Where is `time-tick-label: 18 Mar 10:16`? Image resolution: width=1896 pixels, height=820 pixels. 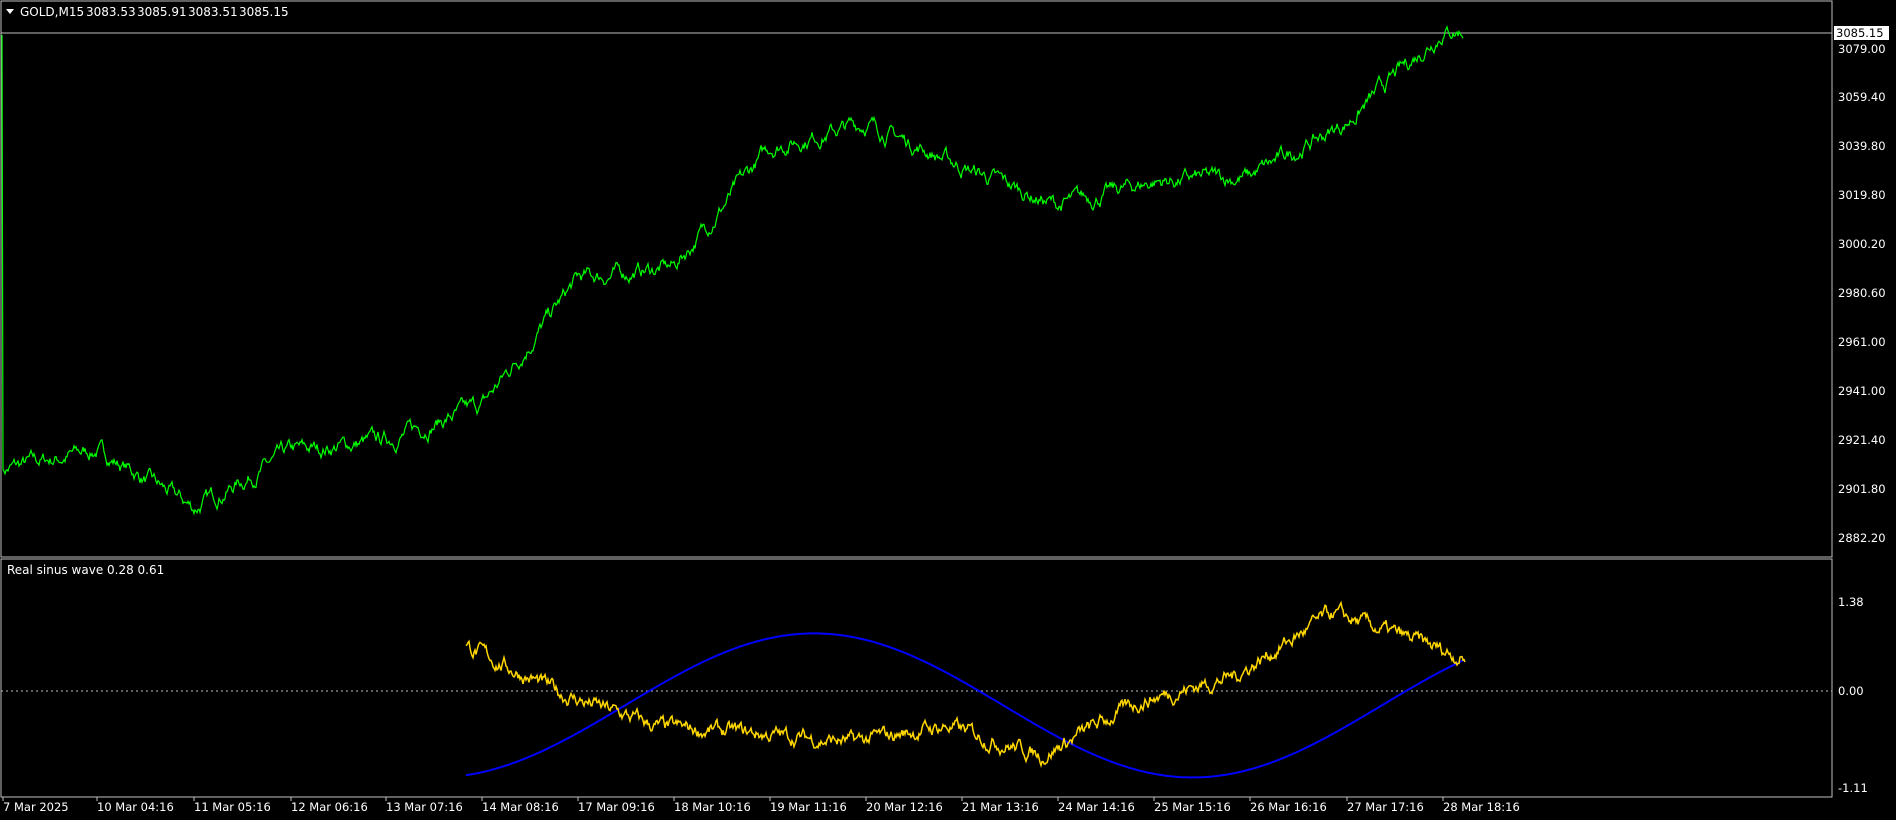
time-tick-label: 18 Mar 10:16 is located at coordinates (712, 807).